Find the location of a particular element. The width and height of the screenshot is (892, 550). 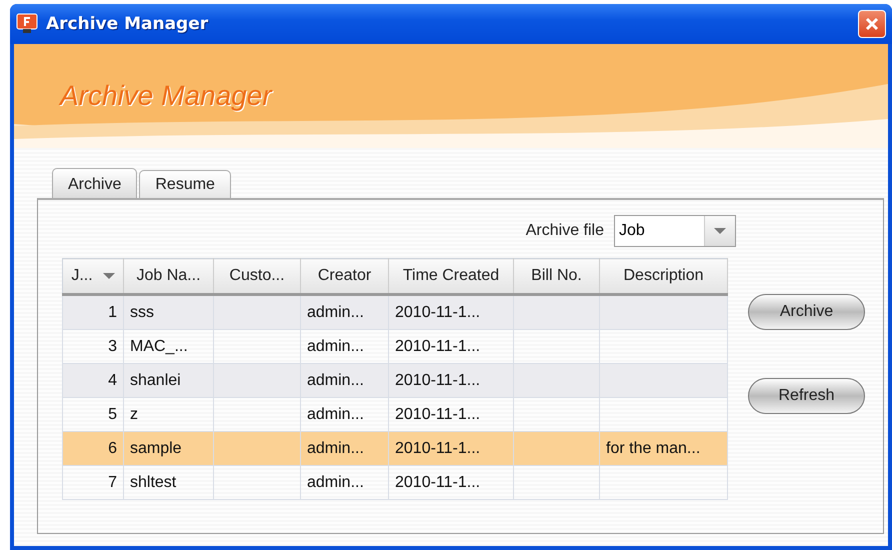

tab: Archive is located at coordinates (95, 183).